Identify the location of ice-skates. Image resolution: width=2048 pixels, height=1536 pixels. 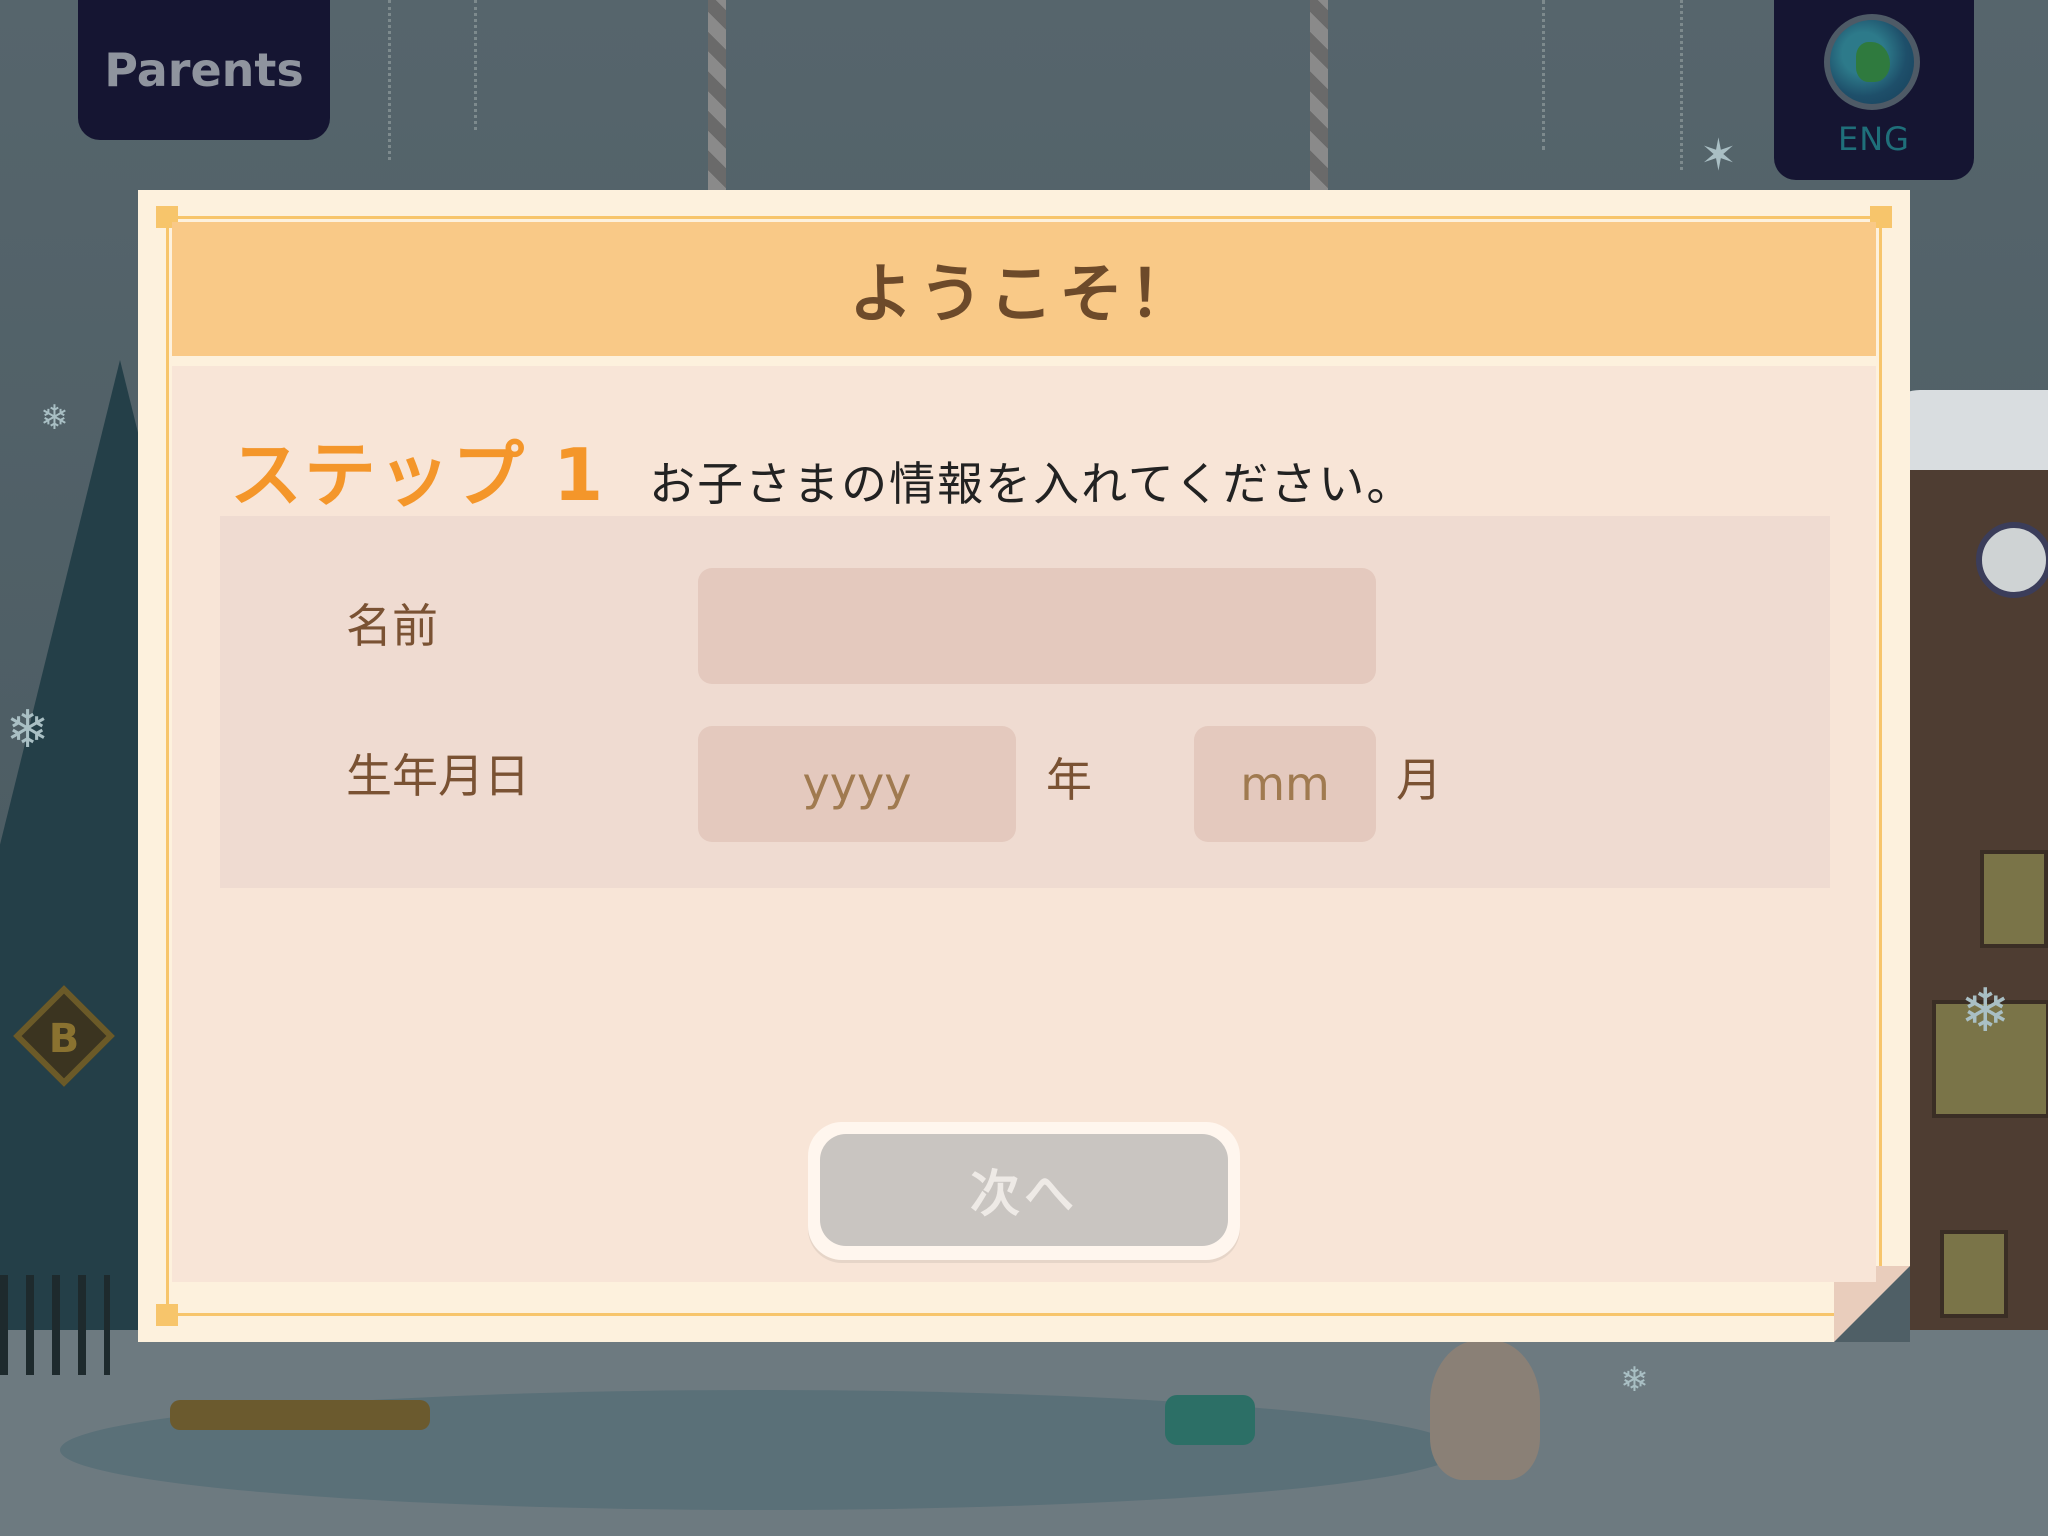
(1210, 1420).